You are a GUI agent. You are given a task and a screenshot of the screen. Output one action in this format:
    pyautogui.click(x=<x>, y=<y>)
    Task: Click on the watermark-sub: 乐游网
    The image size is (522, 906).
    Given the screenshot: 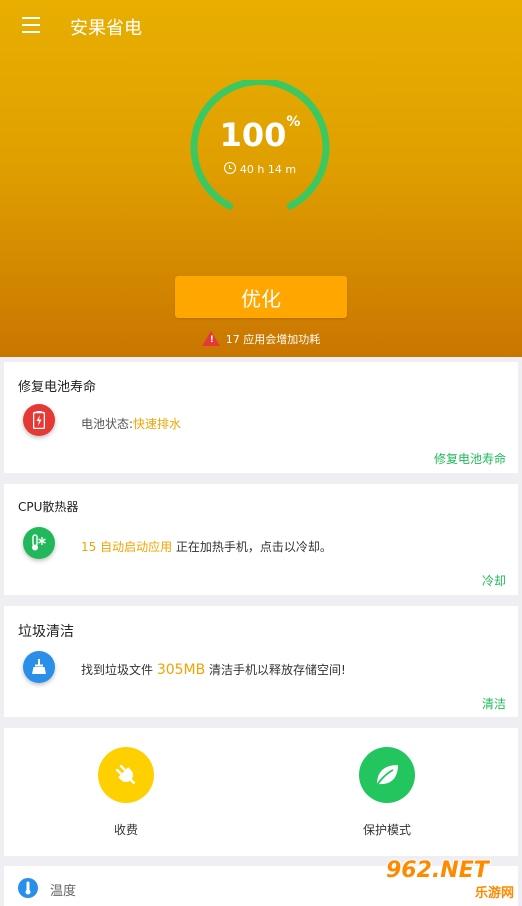 What is the action you would take?
    pyautogui.click(x=494, y=893)
    